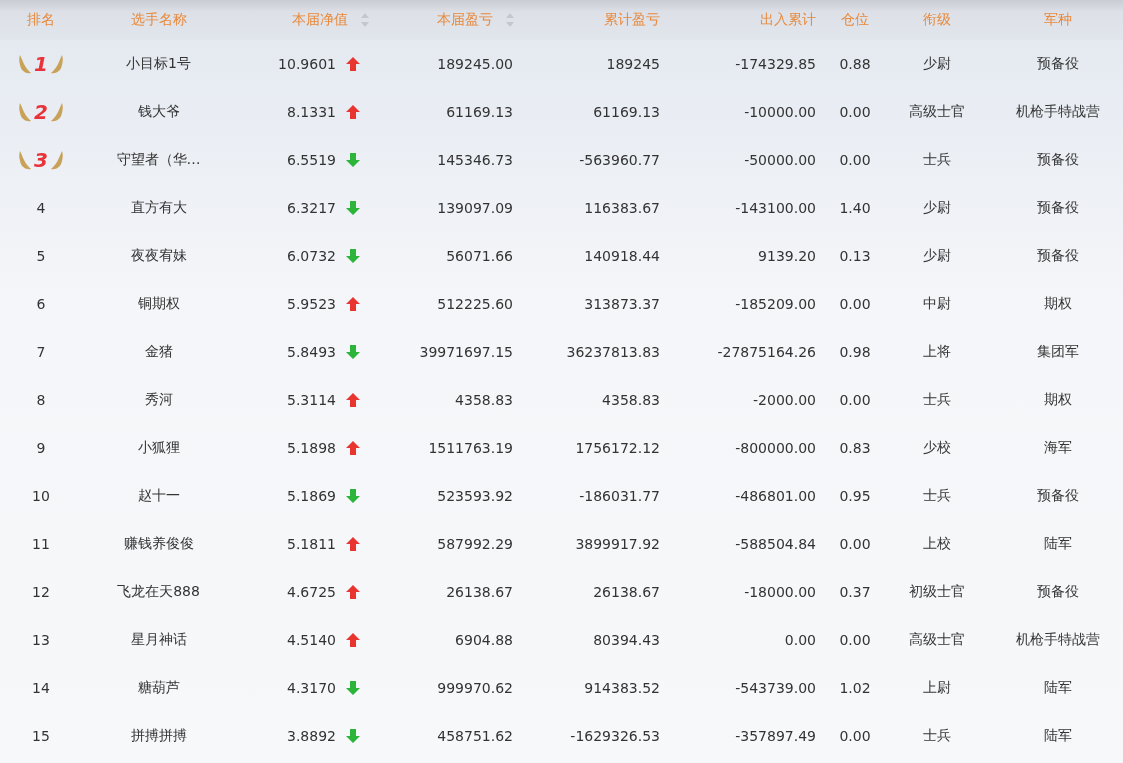 This screenshot has height=763, width=1123. I want to click on net-value: 6.5519, so click(311, 160).